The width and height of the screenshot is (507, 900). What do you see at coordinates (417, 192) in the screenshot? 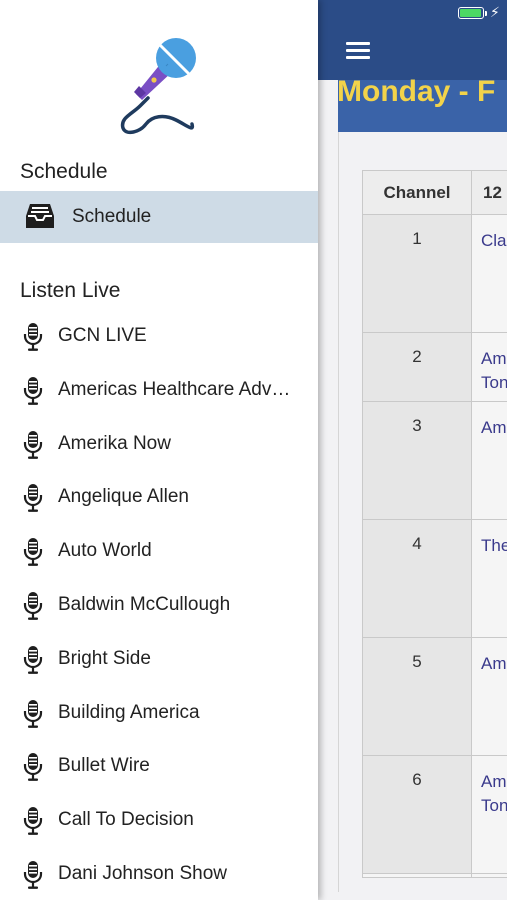
I see `channel-column-header: Channel` at bounding box center [417, 192].